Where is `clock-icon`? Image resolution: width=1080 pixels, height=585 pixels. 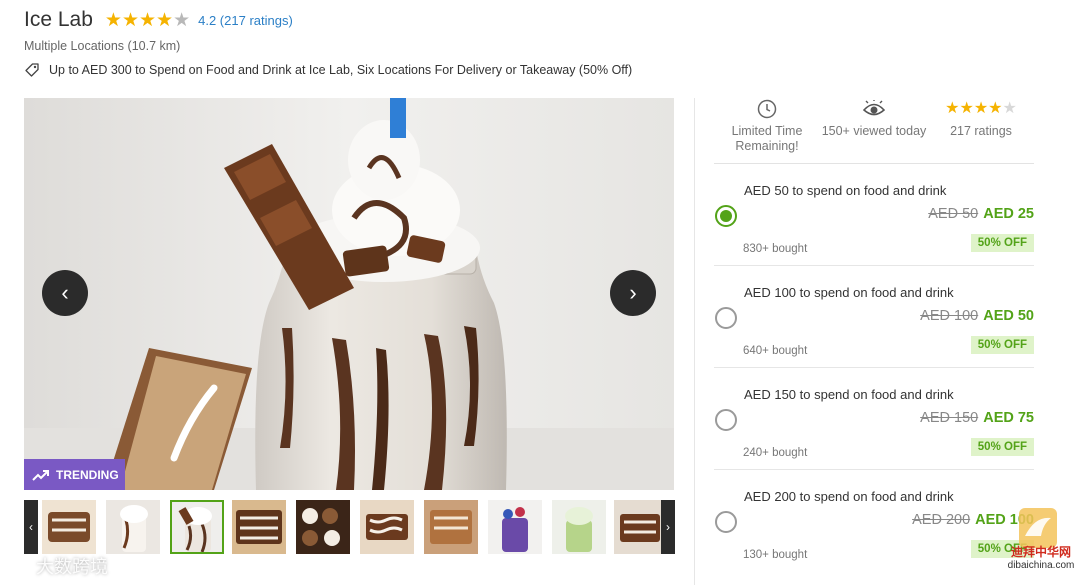 clock-icon is located at coordinates (767, 109).